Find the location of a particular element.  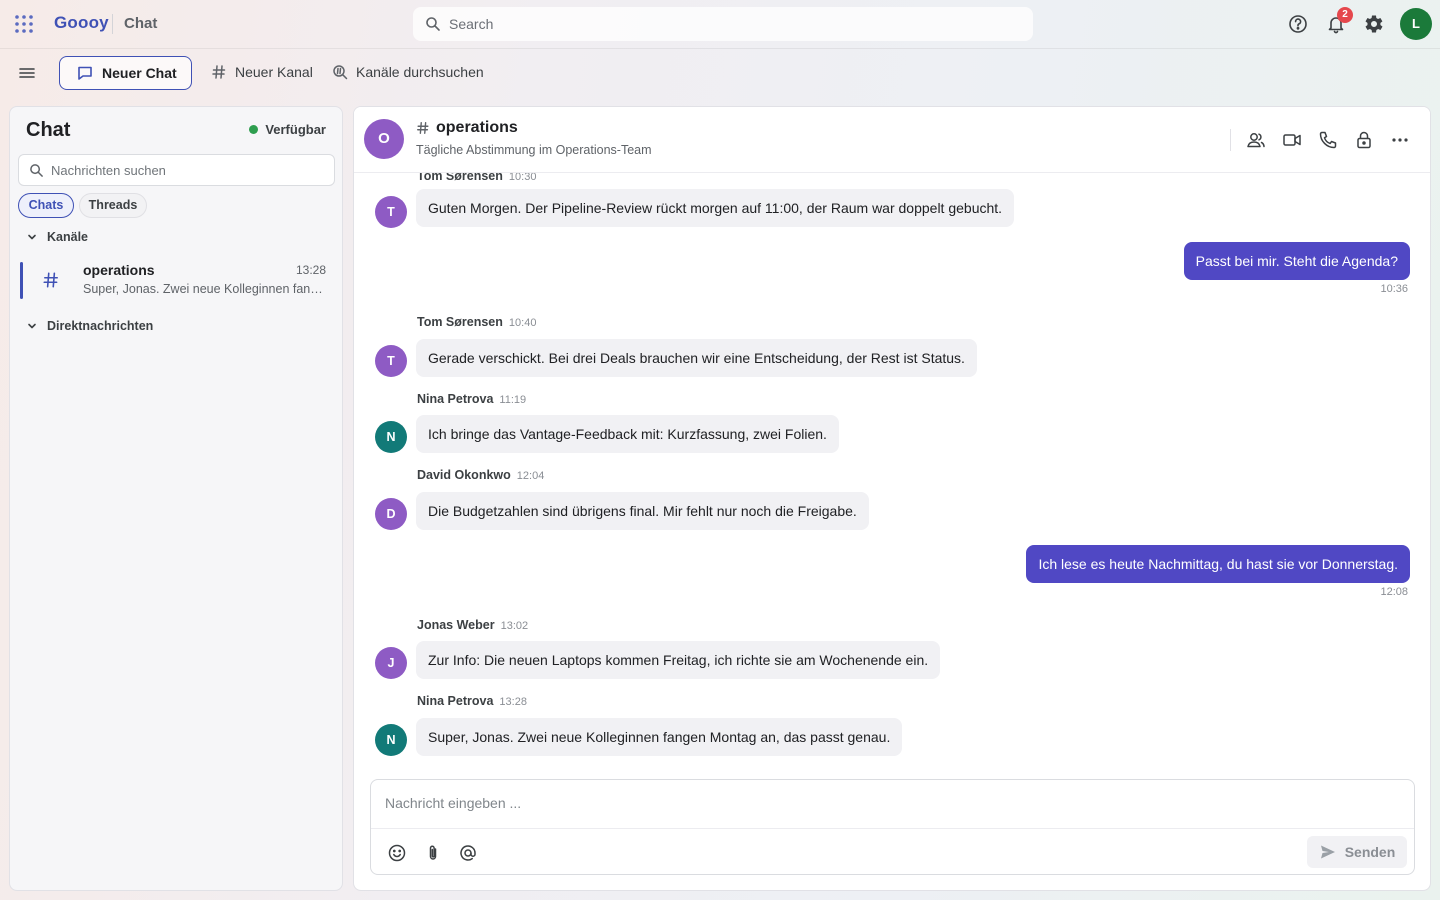

section-direct-messages: Direktnachrichten is located at coordinates (89, 326).